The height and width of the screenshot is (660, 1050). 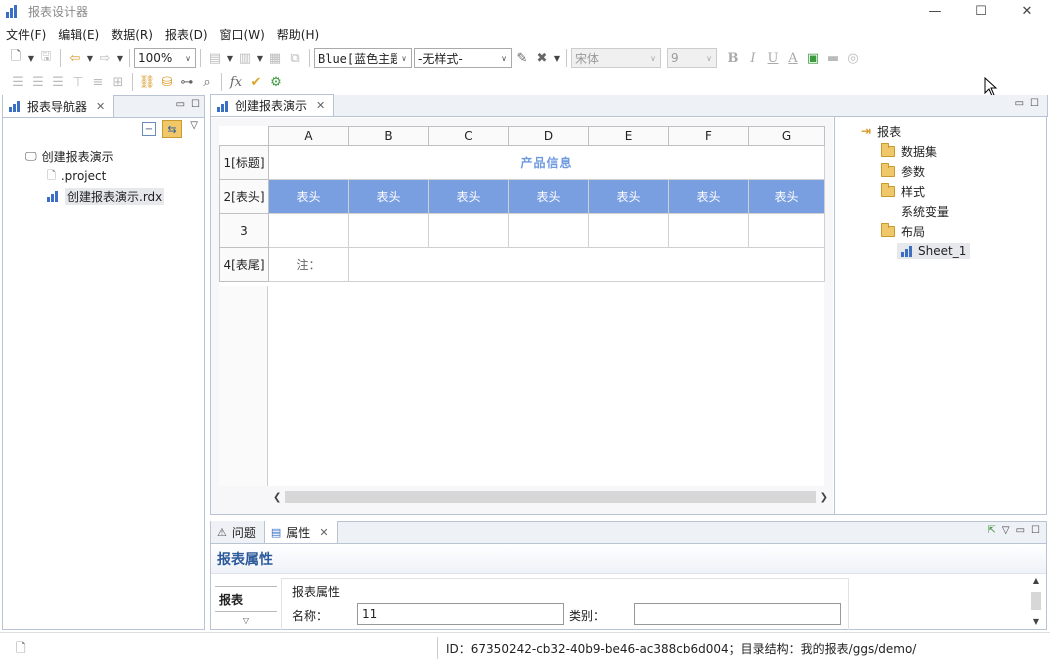 What do you see at coordinates (301, 532) in the screenshot?
I see `tab-properties: ▤ 属性 ✕` at bounding box center [301, 532].